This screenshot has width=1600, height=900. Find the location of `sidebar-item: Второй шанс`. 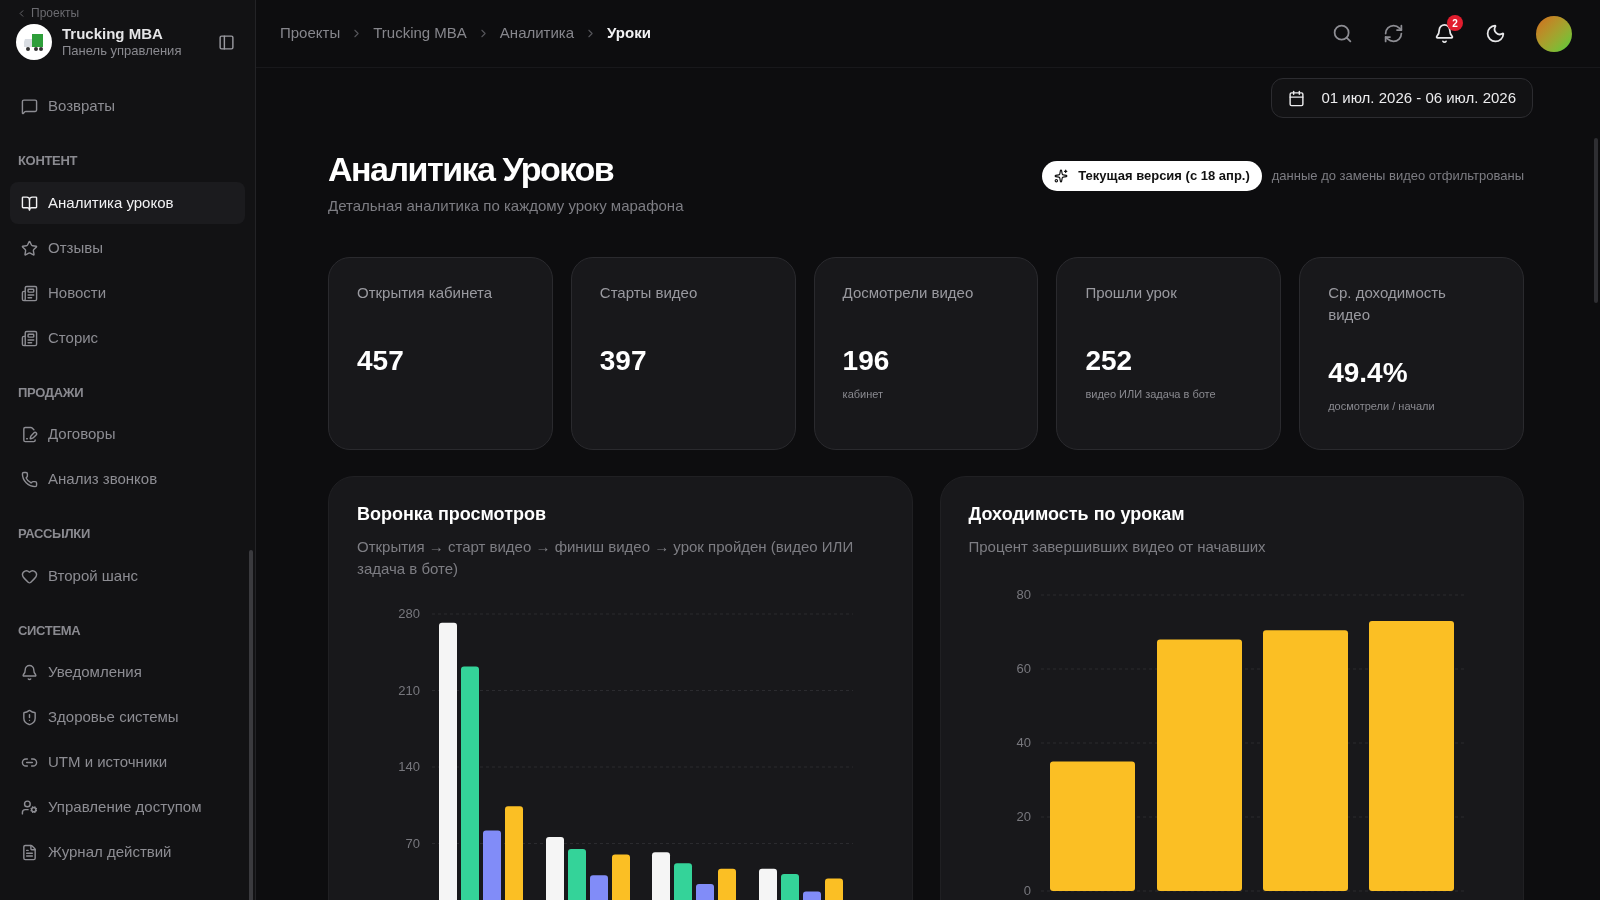

sidebar-item: Второй шанс is located at coordinates (127, 576).